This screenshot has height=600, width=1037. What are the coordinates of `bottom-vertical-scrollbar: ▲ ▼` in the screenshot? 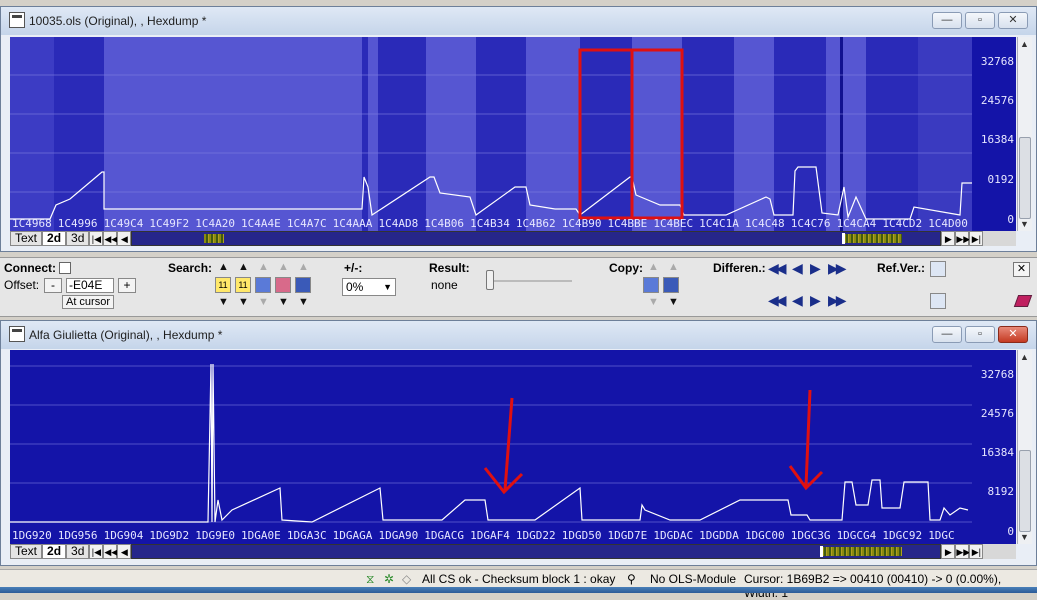 It's located at (1024, 447).